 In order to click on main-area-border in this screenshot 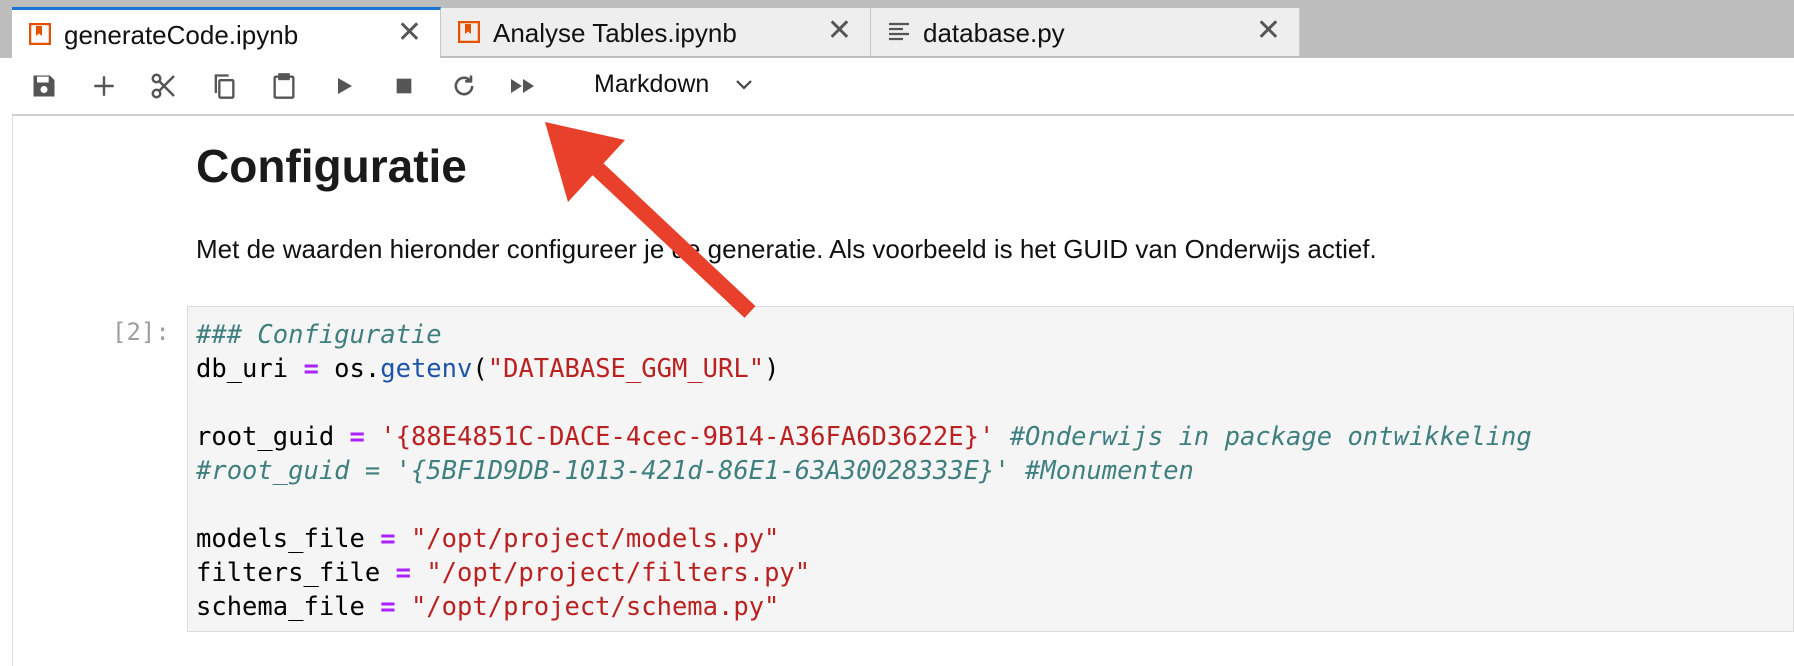, I will do `click(6, 362)`.